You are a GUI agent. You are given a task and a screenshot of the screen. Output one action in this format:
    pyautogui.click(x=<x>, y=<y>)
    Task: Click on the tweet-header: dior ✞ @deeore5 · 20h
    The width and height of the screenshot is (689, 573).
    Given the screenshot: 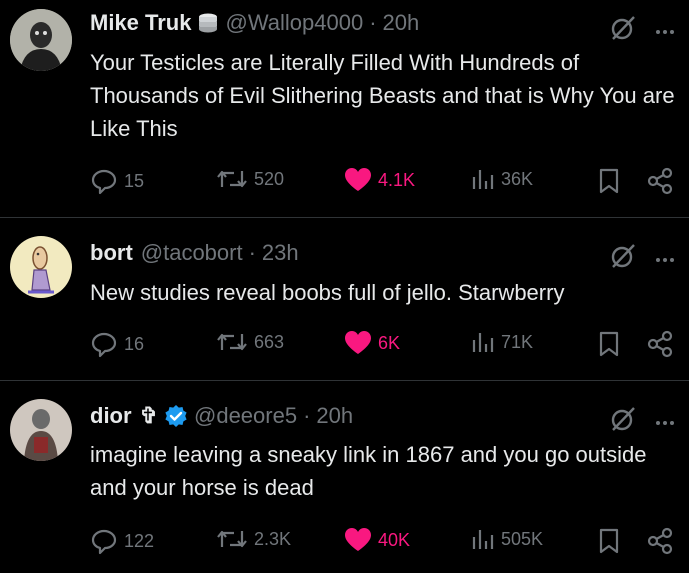 What is the action you would take?
    pyautogui.click(x=221, y=416)
    